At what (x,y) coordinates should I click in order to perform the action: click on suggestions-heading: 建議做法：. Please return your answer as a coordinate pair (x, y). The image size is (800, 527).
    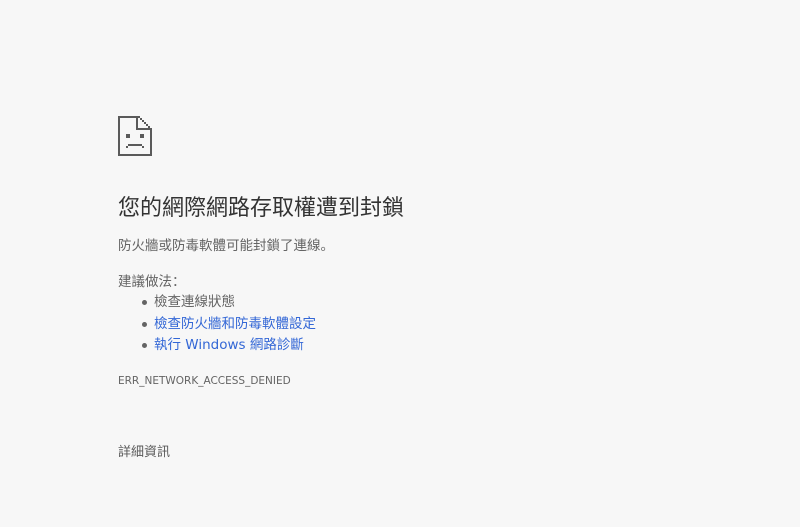
    Looking at the image, I should click on (152, 282).